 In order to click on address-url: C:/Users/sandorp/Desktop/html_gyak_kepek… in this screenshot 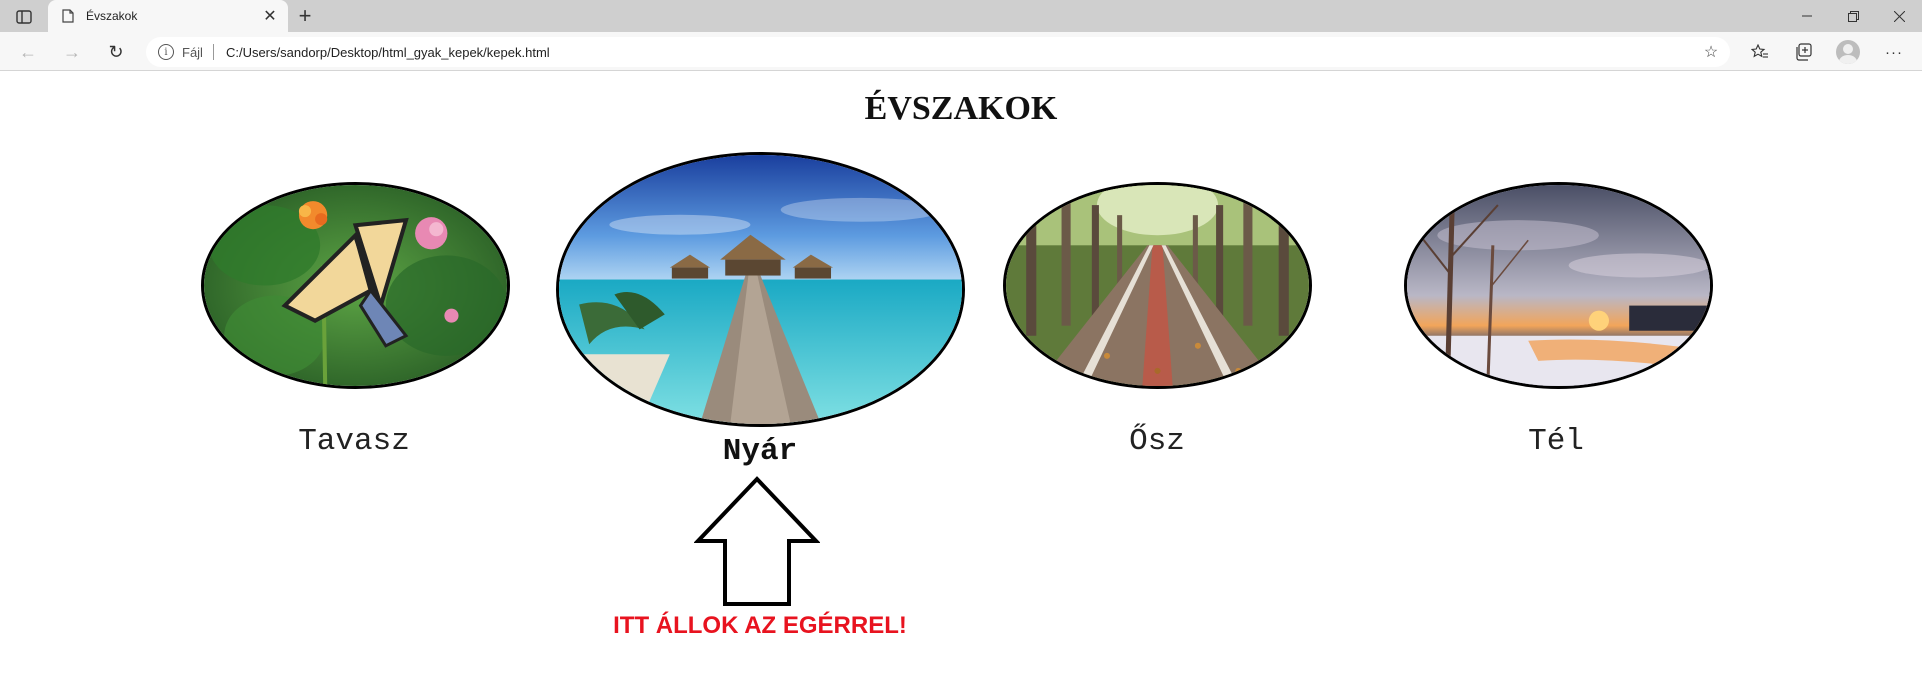, I will do `click(388, 52)`.